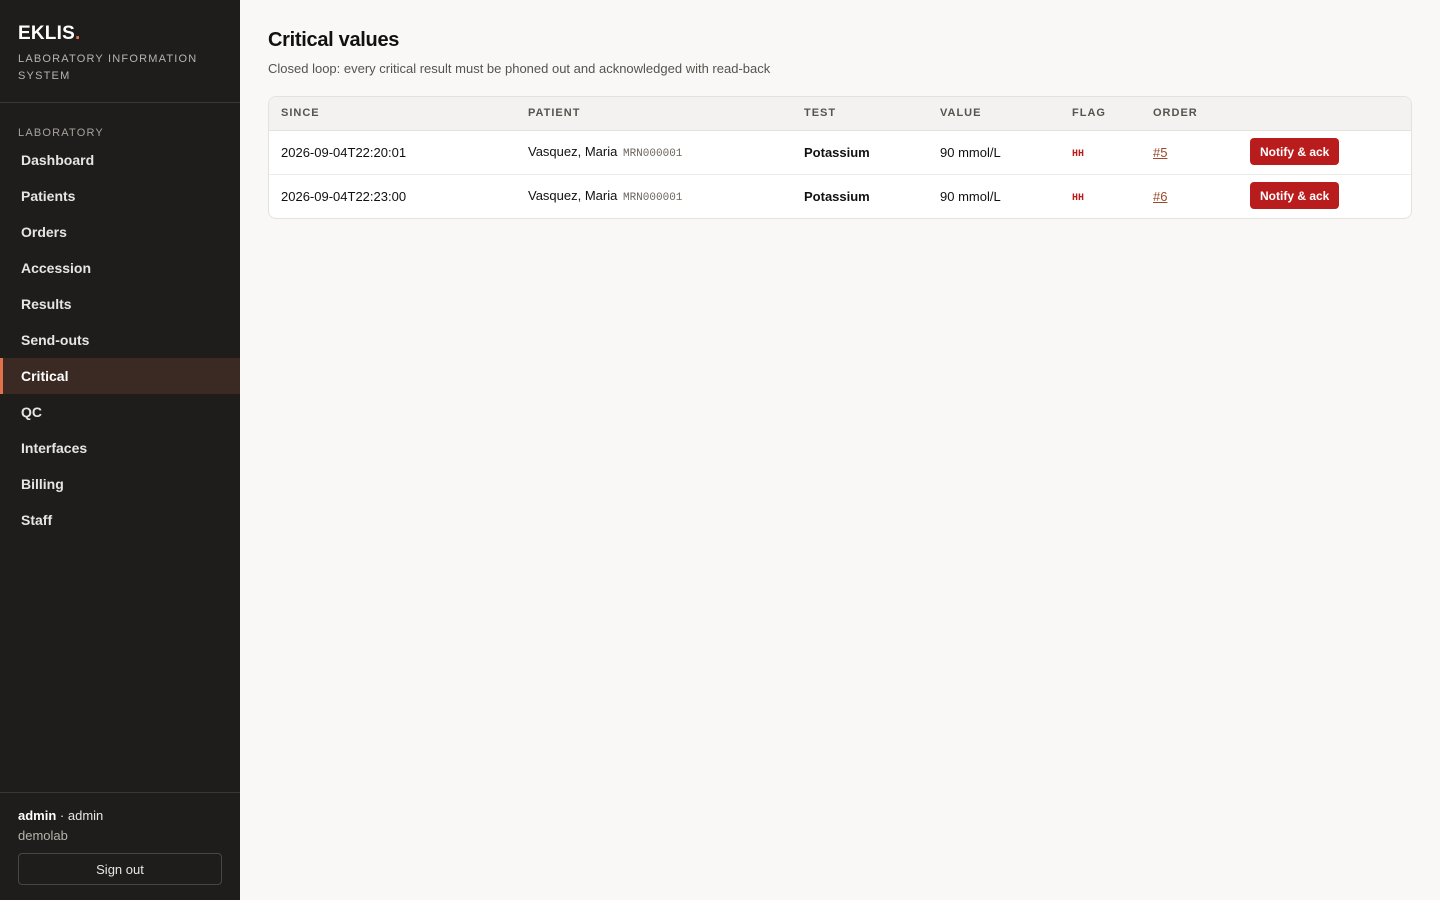 The height and width of the screenshot is (900, 1440). Describe the element at coordinates (42, 484) in the screenshot. I see `sidebar-item-label: Billing` at that location.